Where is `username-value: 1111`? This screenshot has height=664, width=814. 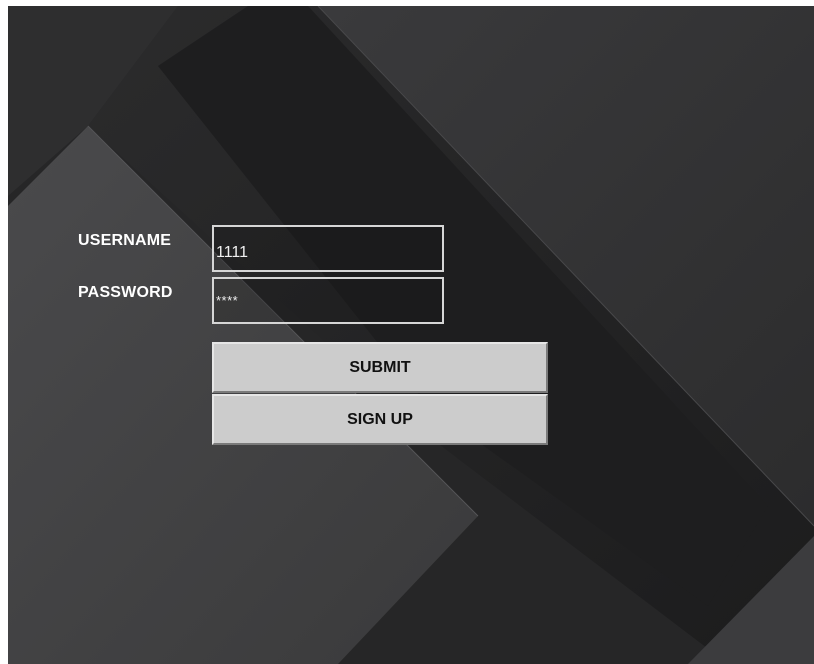
username-value: 1111 is located at coordinates (232, 252).